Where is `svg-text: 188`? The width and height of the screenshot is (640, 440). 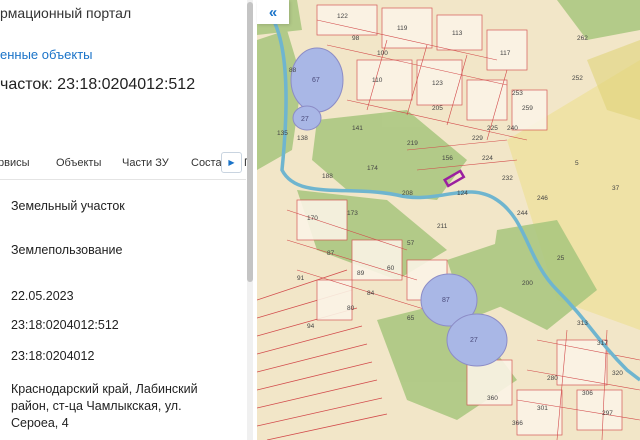
svg-text: 188 is located at coordinates (327, 176).